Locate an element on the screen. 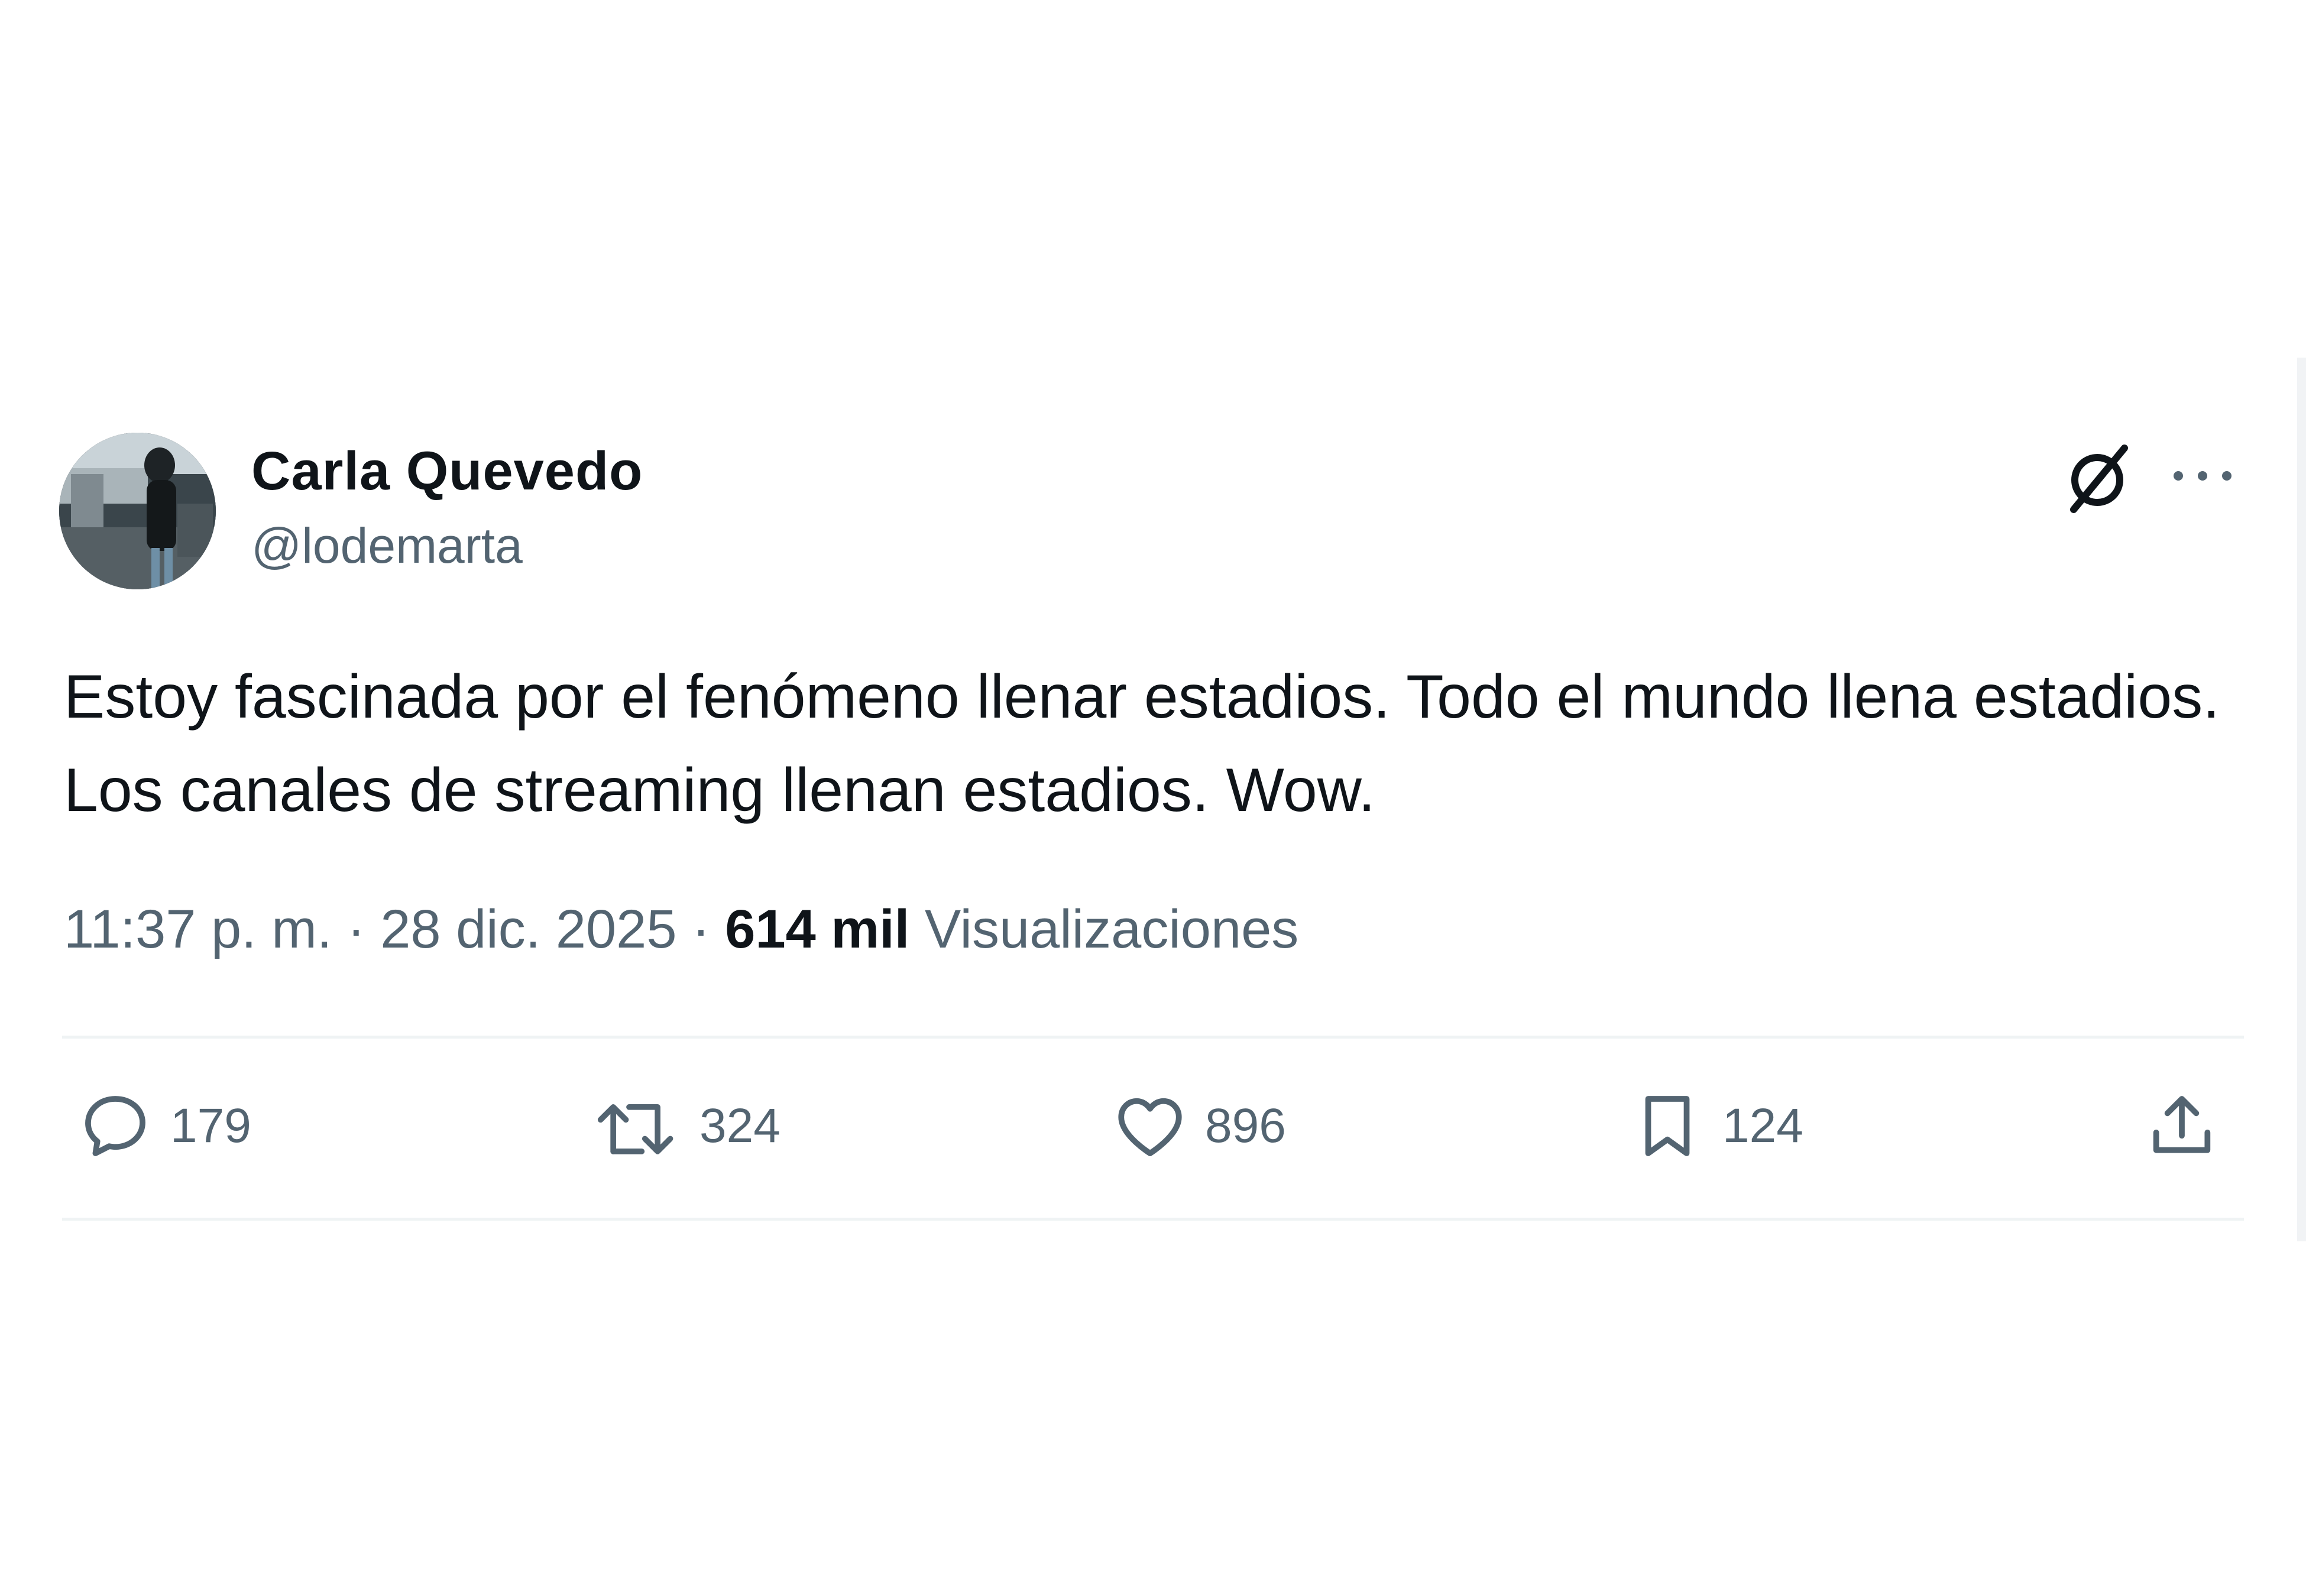 The height and width of the screenshot is (1596, 2306). action-bar: 179 324 896 124 is located at coordinates (1153, 1126).